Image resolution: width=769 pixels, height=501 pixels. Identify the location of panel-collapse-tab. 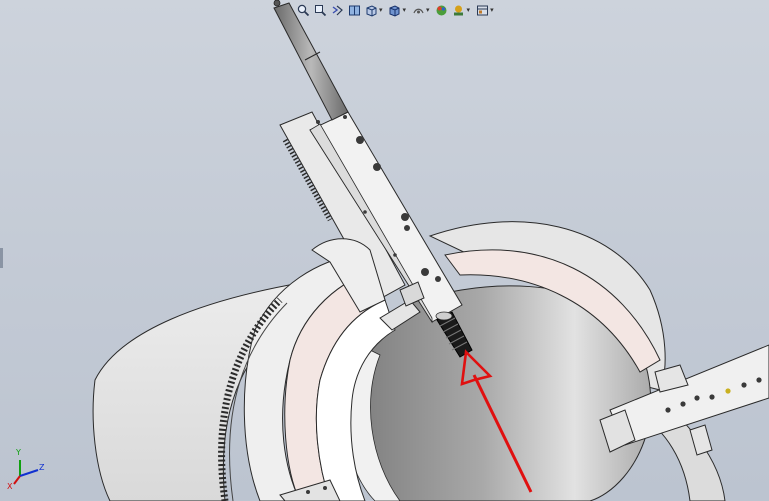
(1, 258).